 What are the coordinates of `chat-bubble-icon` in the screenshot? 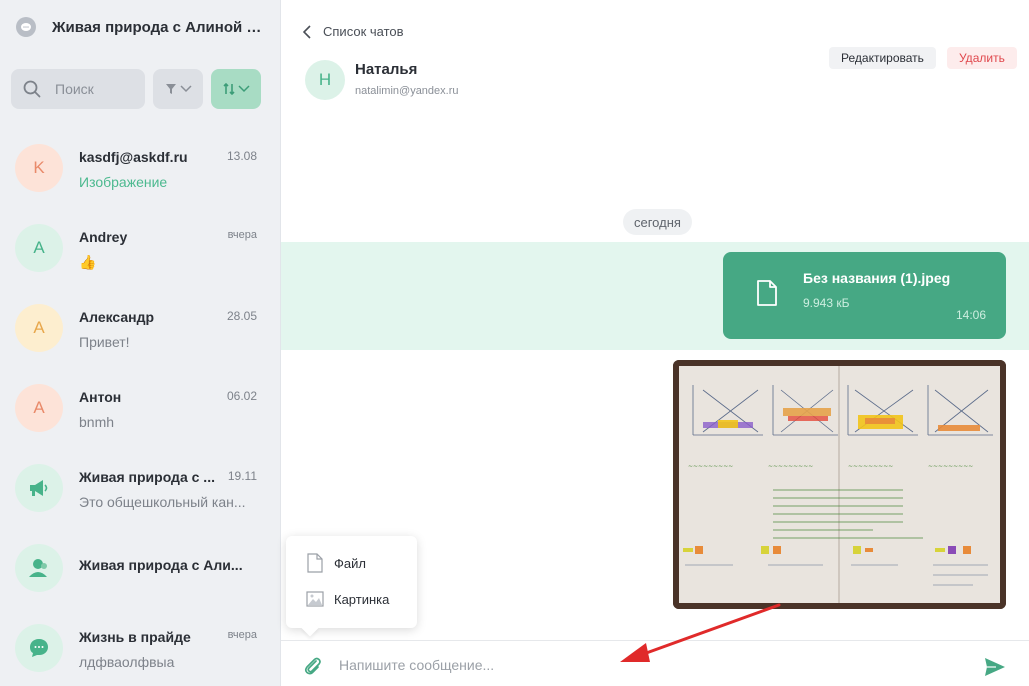 It's located at (39, 648).